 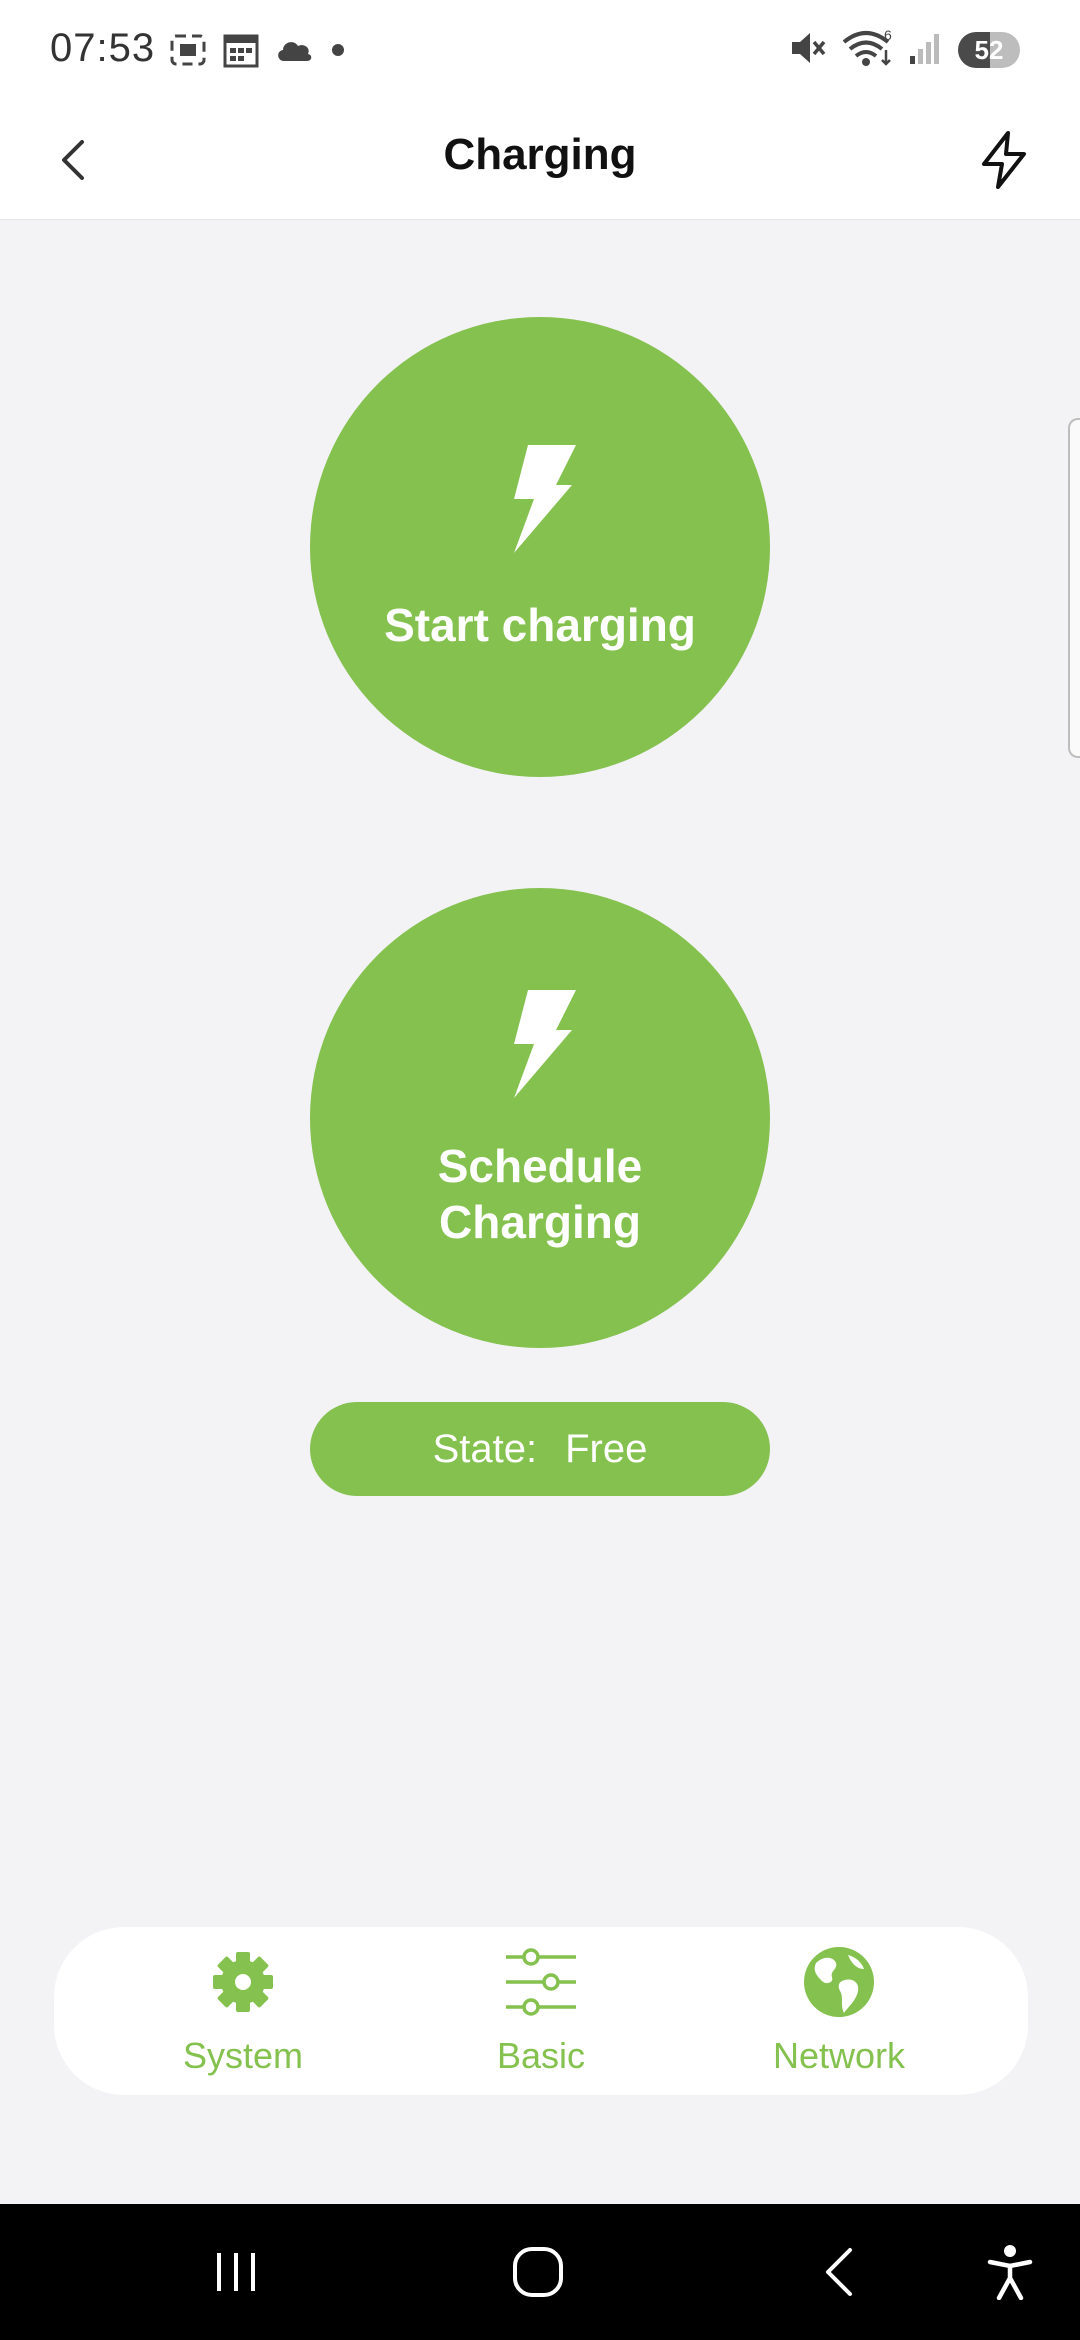 I want to click on charging-mode-button, so click(x=1004, y=160).